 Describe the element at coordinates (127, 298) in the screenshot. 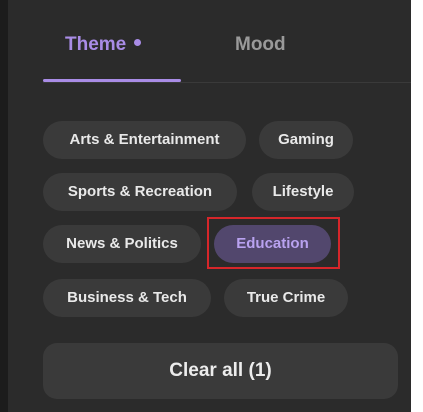

I see `chip-business-tech: Business & Tech` at that location.